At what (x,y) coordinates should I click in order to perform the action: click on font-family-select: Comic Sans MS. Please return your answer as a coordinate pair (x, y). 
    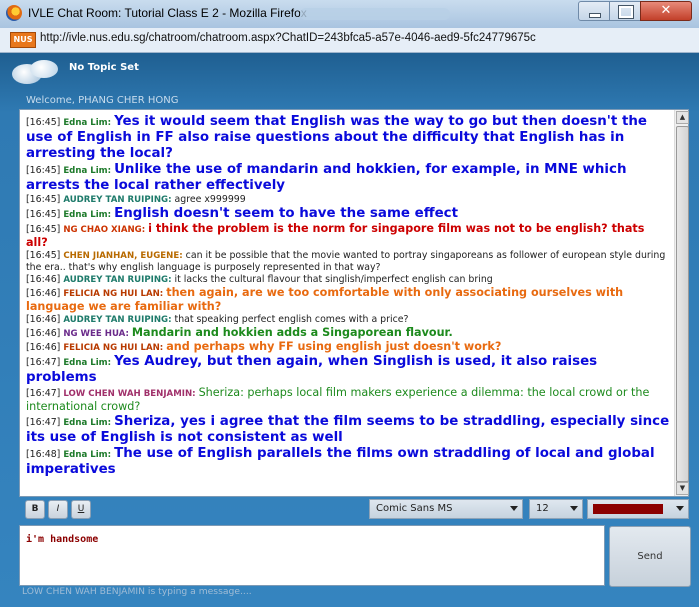
    Looking at the image, I should click on (446, 509).